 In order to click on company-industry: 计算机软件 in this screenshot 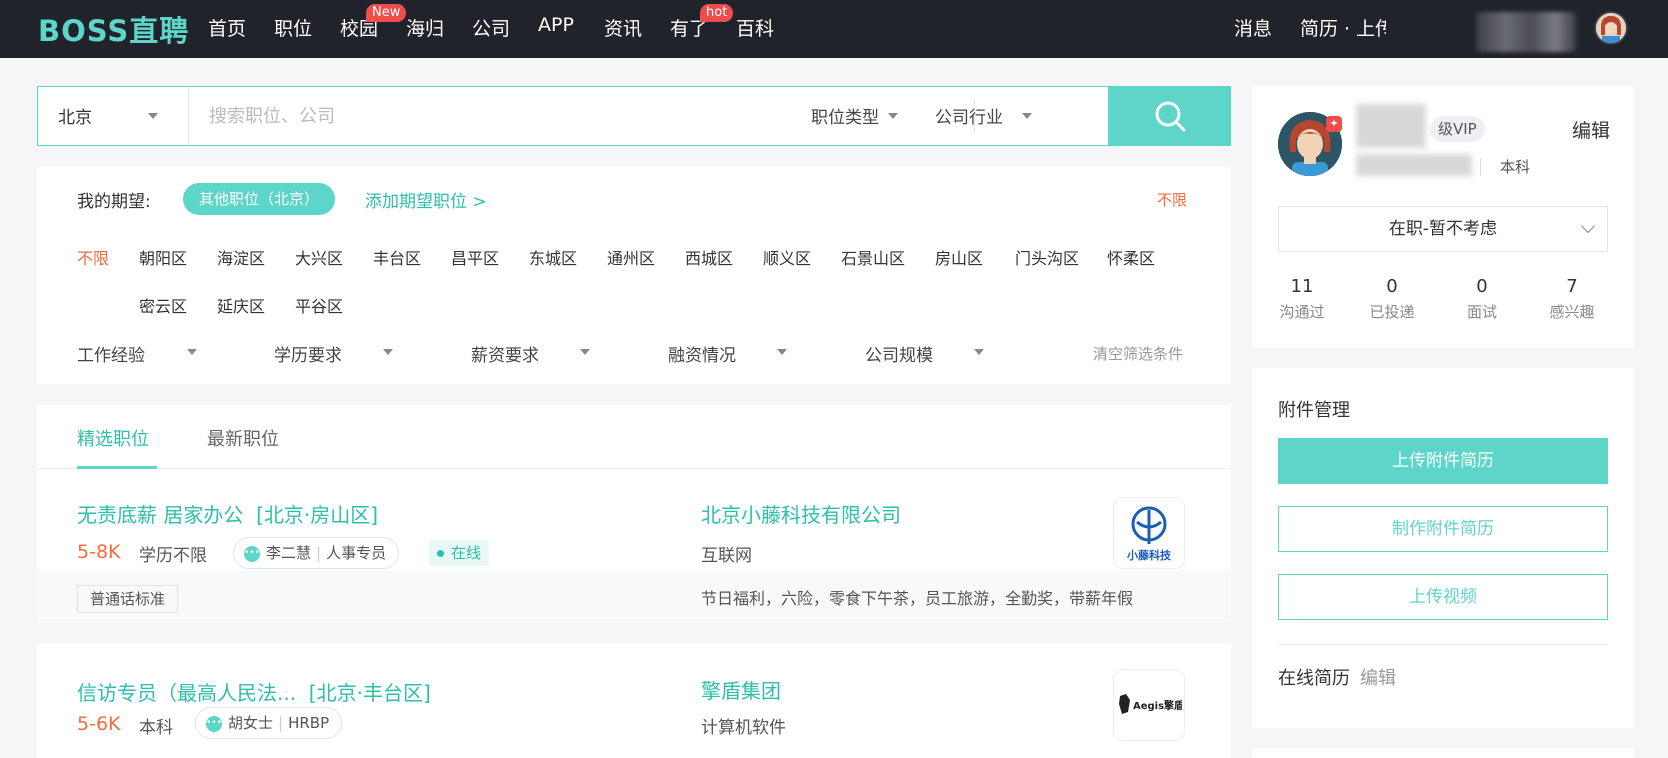, I will do `click(743, 728)`.